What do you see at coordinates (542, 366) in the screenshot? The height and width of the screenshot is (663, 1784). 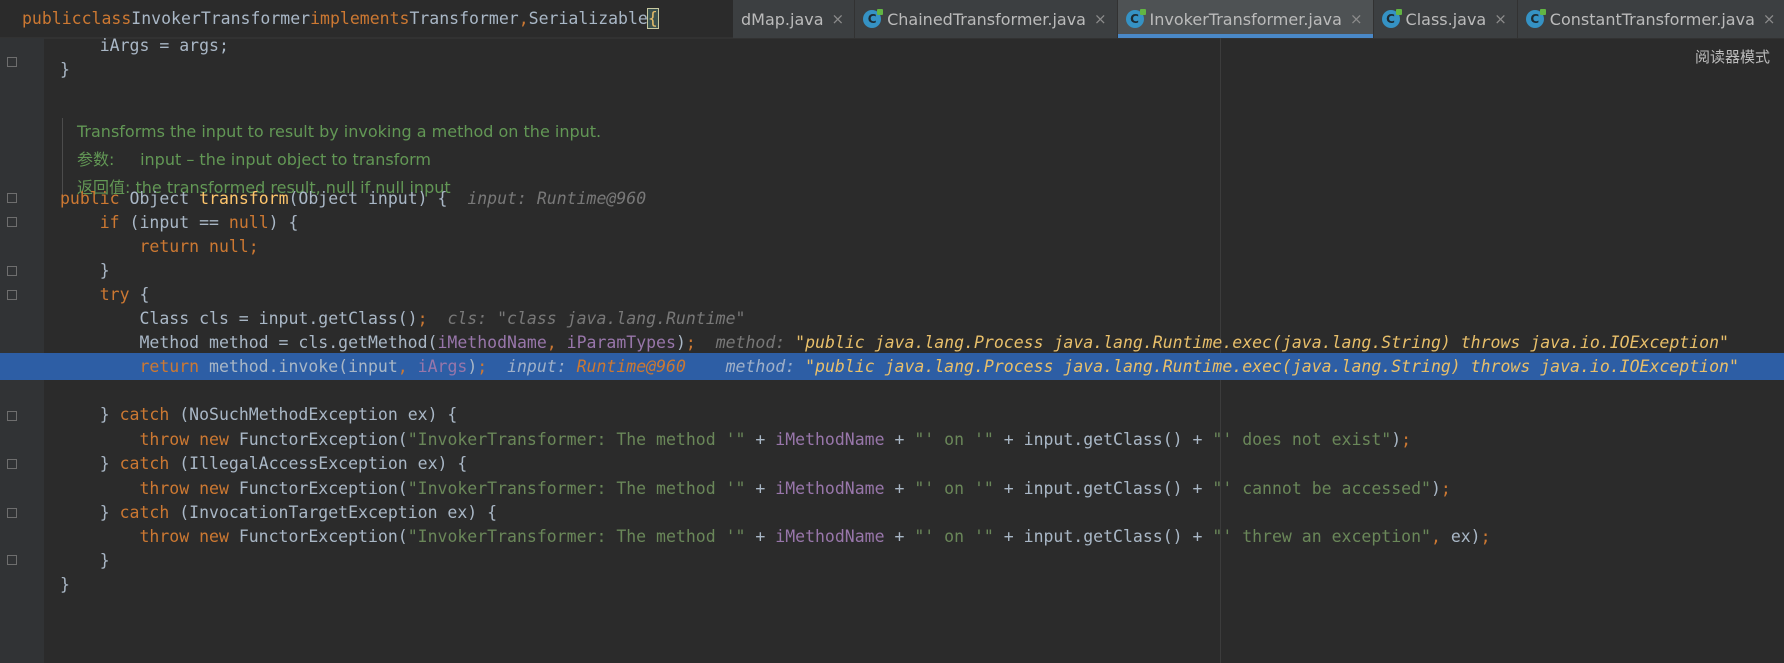 I see `inline-debug-value: input:` at bounding box center [542, 366].